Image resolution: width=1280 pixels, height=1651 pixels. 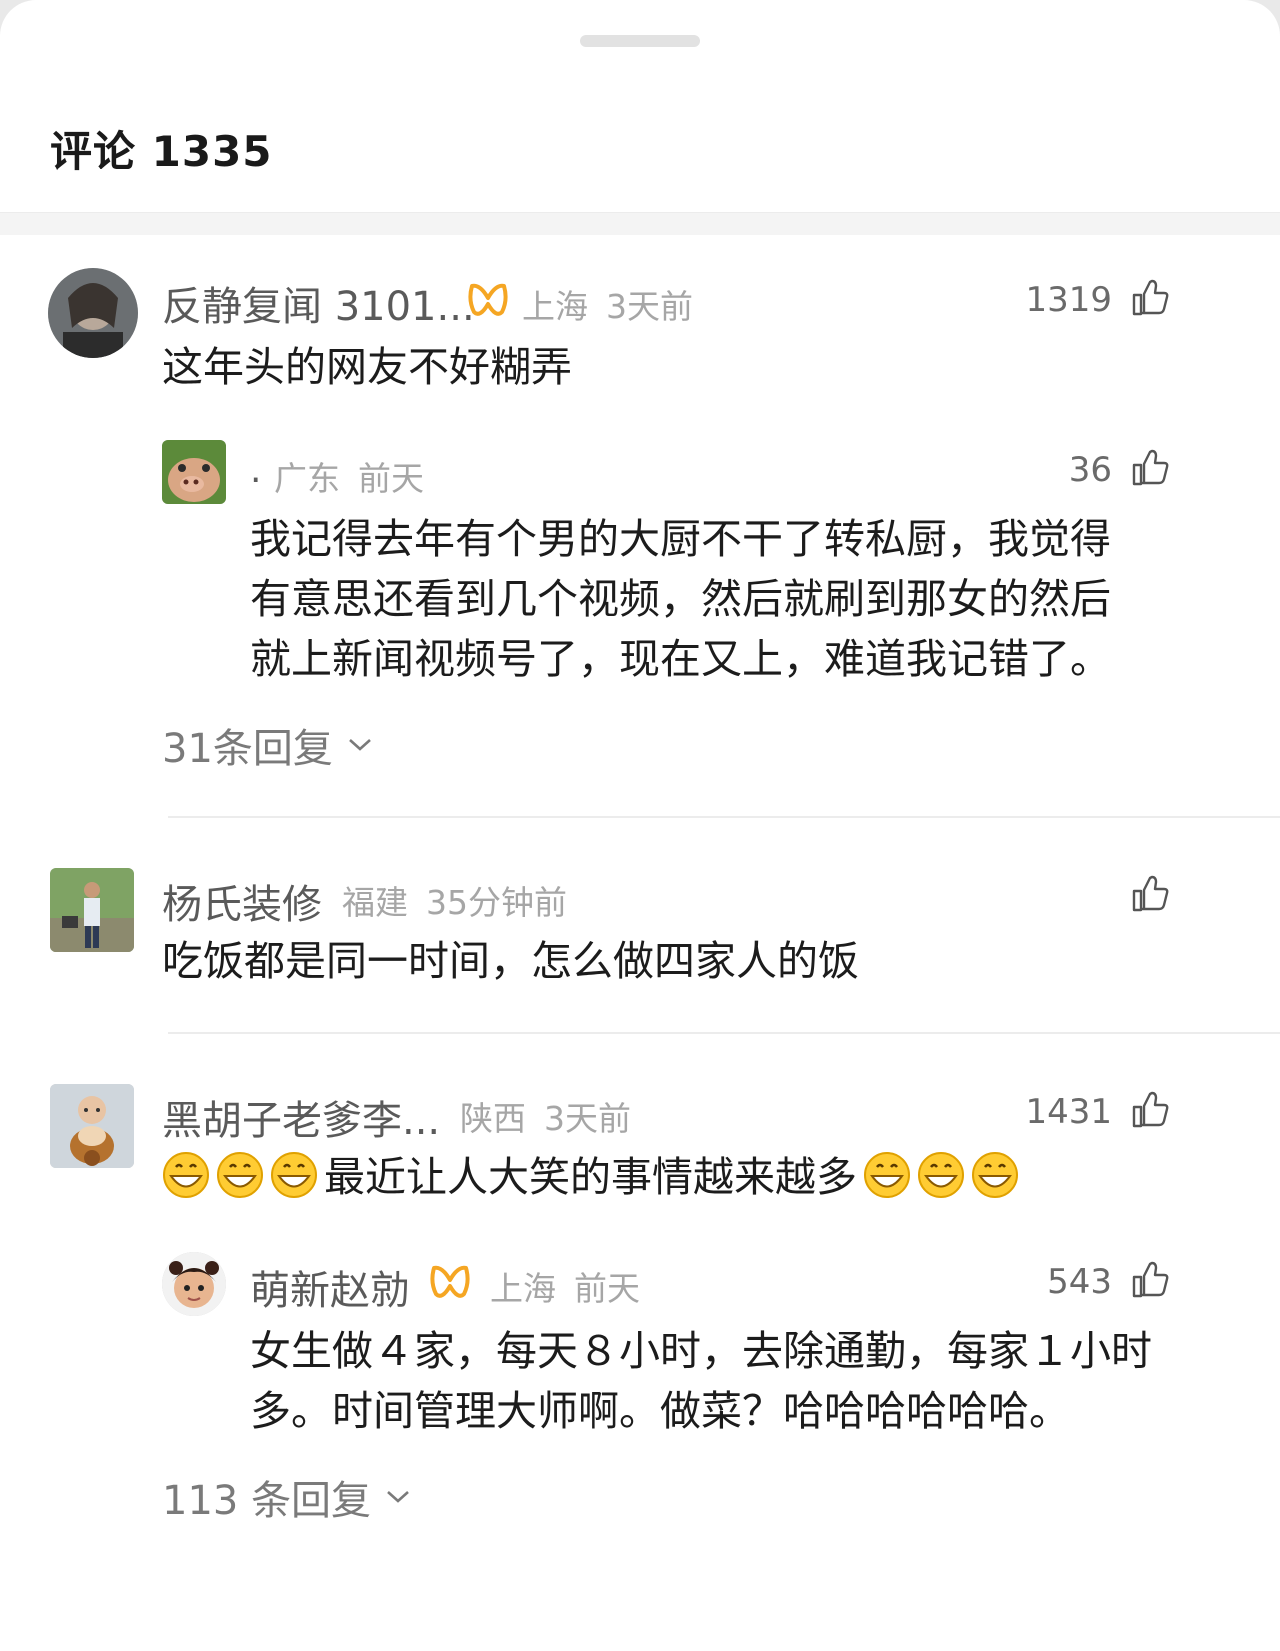 What do you see at coordinates (161, 151) in the screenshot?
I see `comments-title: 评论 1335` at bounding box center [161, 151].